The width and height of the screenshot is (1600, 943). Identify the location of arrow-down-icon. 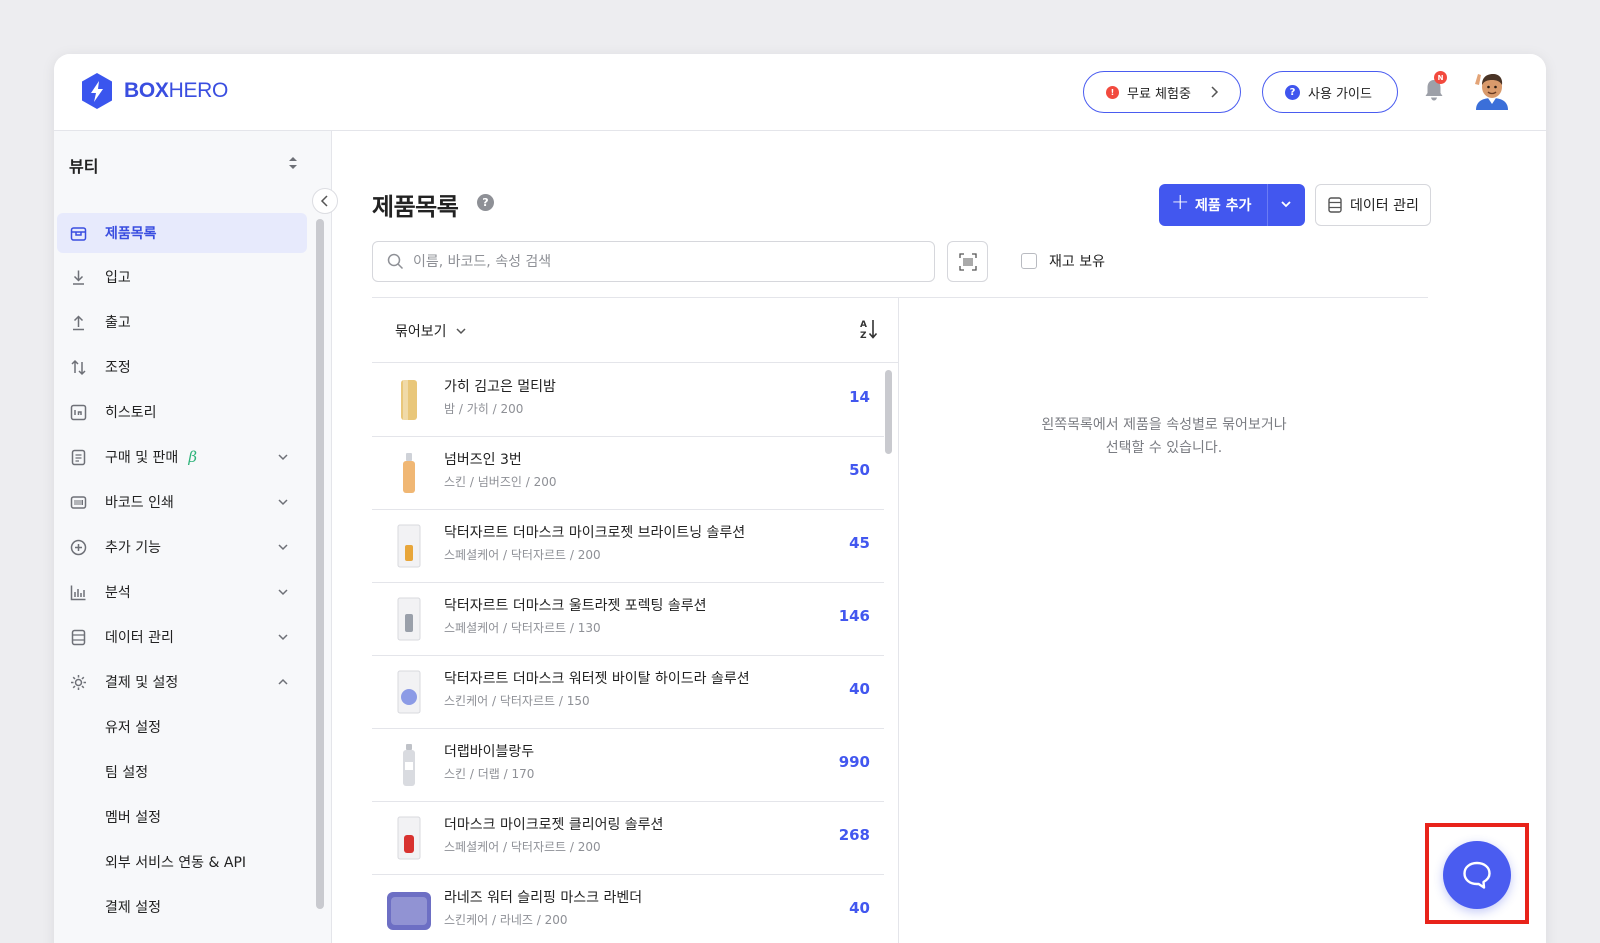
(78, 277).